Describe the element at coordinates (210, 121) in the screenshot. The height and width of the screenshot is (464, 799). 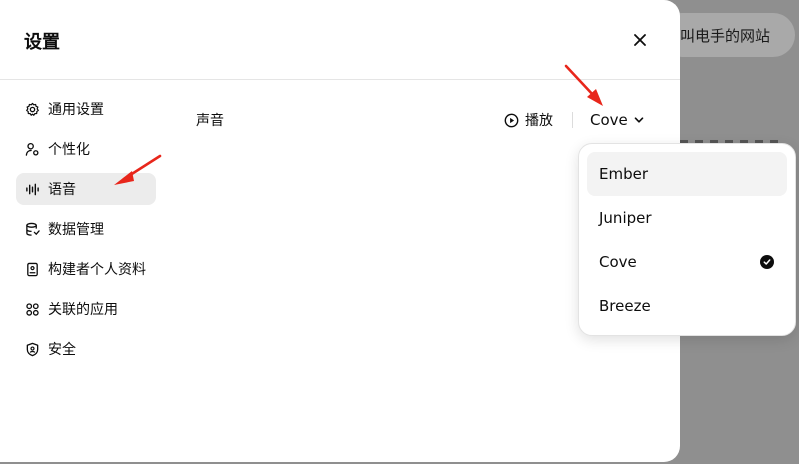
I see `voice-setting-label: 声音` at that location.